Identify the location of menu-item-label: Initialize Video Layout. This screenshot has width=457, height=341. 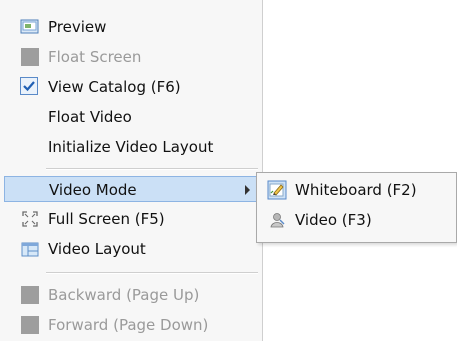
(131, 147).